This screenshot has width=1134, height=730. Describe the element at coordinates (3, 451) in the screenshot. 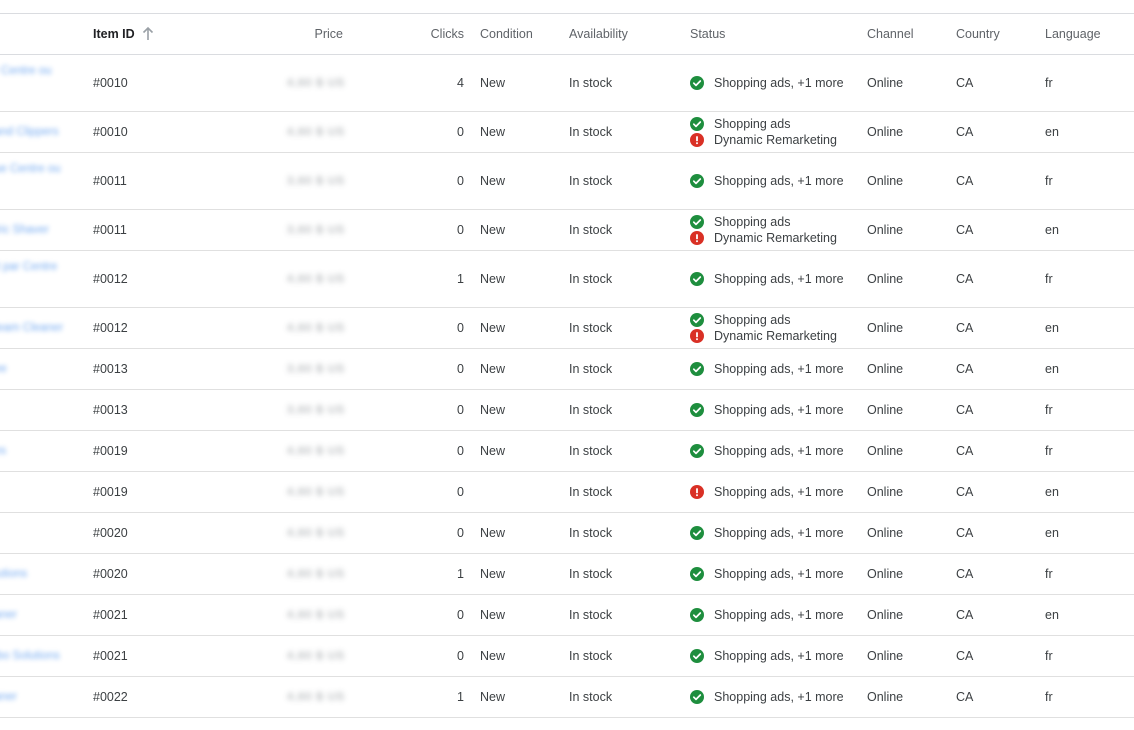

I see `product-title-text: es` at that location.